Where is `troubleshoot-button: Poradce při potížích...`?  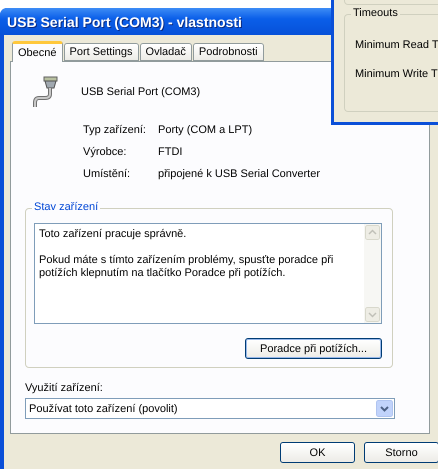 troubleshoot-button: Poradce při potížích... is located at coordinates (313, 348).